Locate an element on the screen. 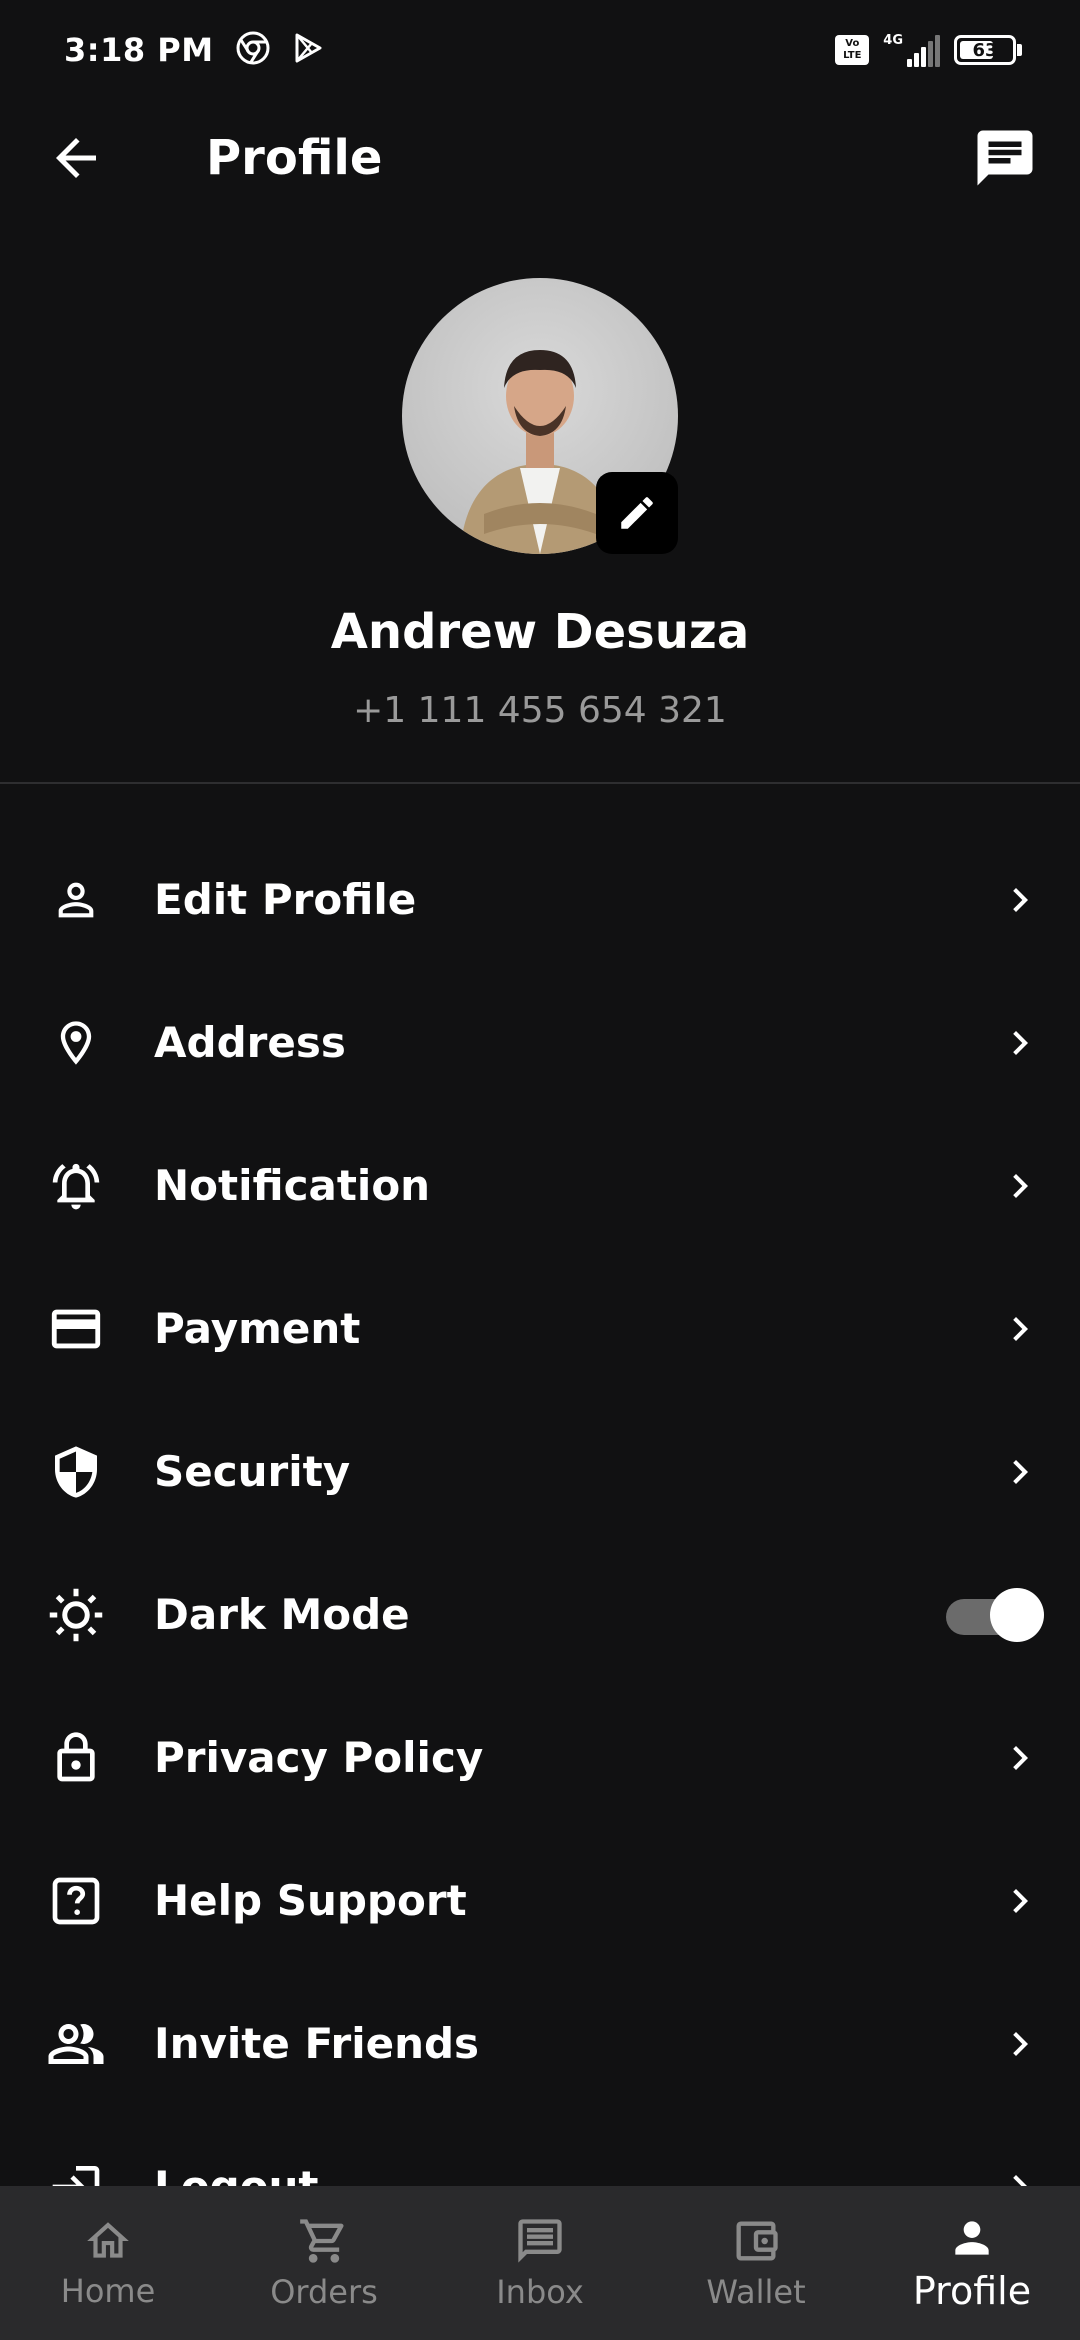 The width and height of the screenshot is (1080, 2340). bottom-nav: Home Orders Inbox Wallet Profile is located at coordinates (540, 2263).